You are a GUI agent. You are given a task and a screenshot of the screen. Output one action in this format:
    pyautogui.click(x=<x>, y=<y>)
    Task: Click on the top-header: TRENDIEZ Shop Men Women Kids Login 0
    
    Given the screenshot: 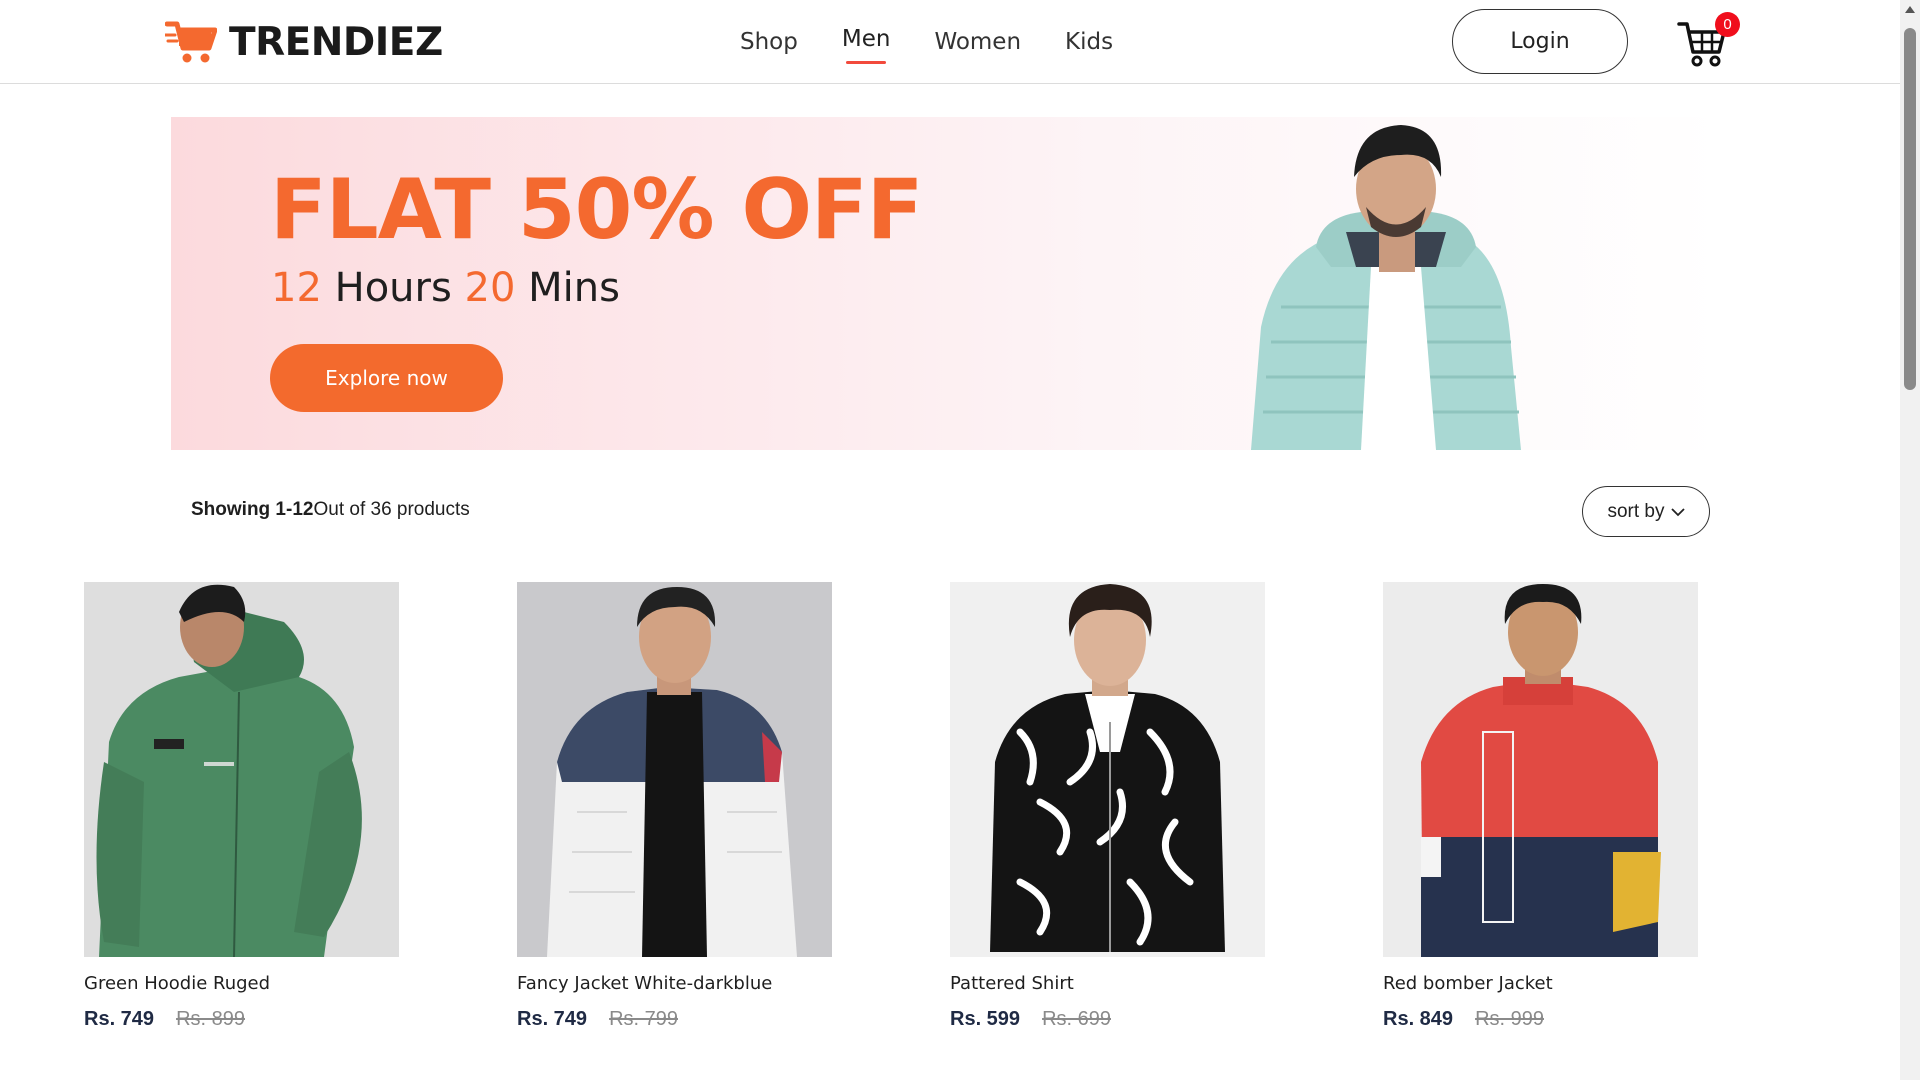 What is the action you would take?
    pyautogui.click(x=950, y=42)
    